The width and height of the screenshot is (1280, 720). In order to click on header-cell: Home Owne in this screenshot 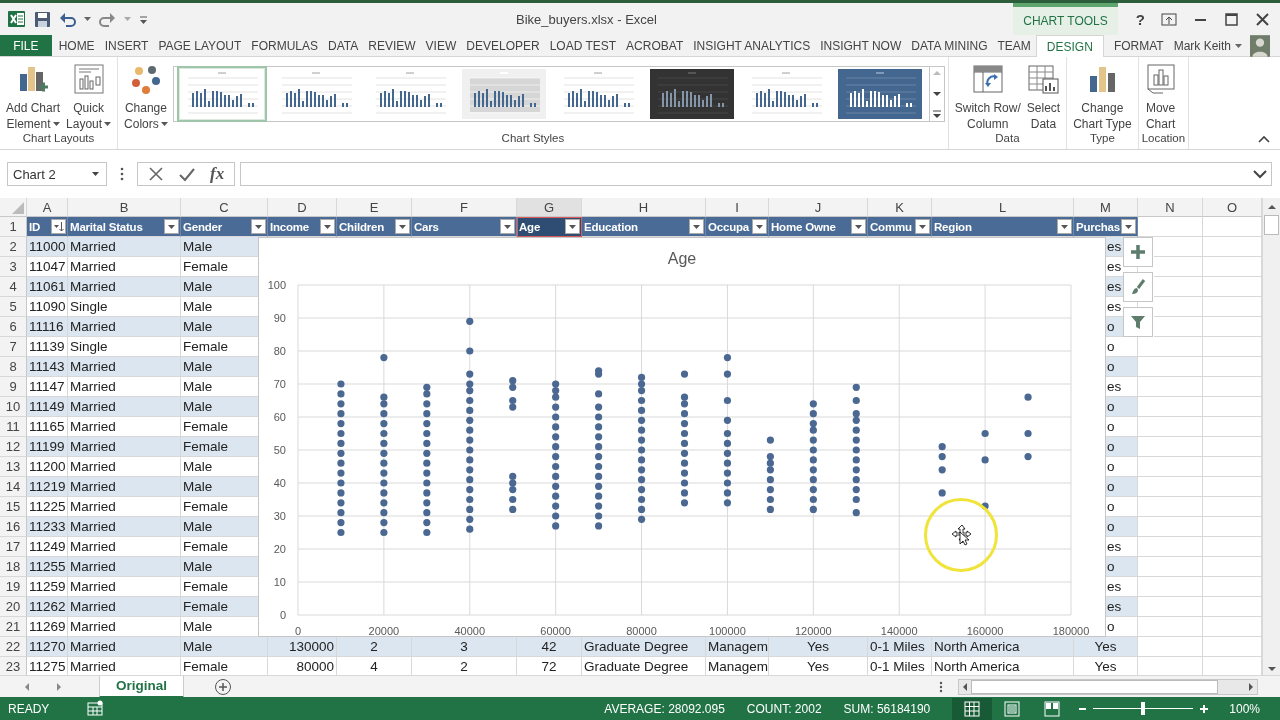, I will do `click(818, 227)`.